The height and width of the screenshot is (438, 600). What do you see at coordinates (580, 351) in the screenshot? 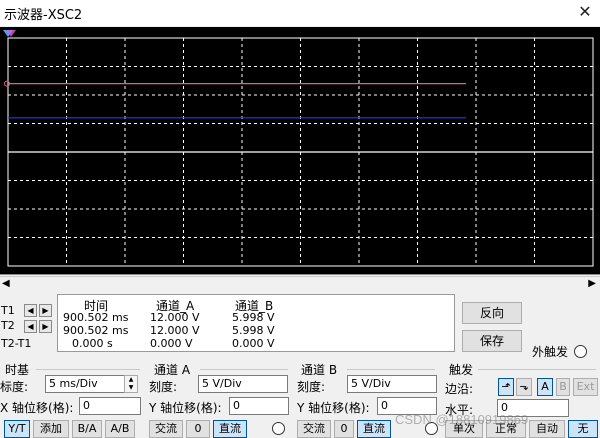
I see `external-trigger-radio` at bounding box center [580, 351].